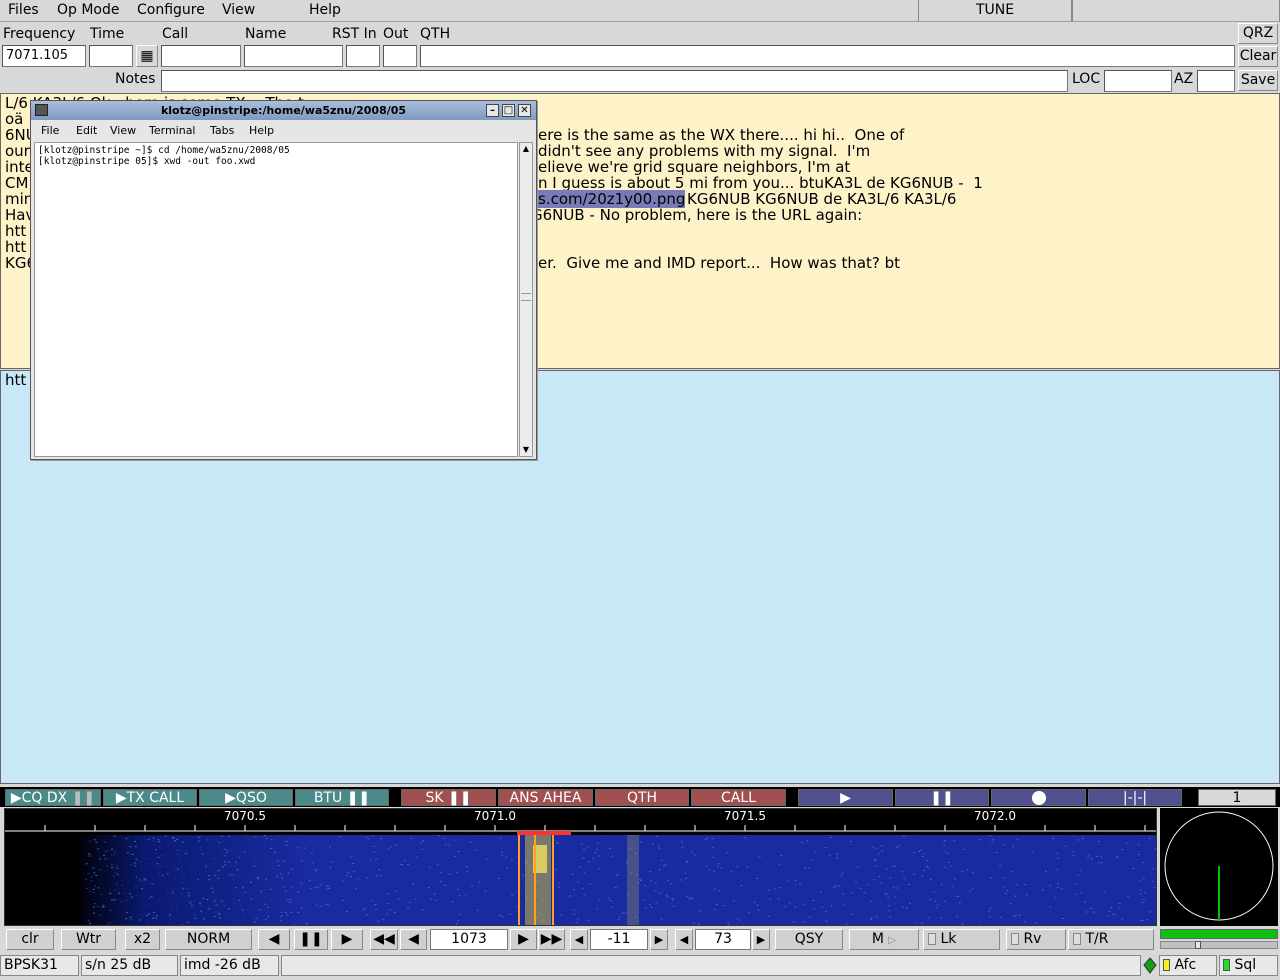 The image size is (1280, 980). I want to click on clear-rx-button: clr, so click(30, 939).